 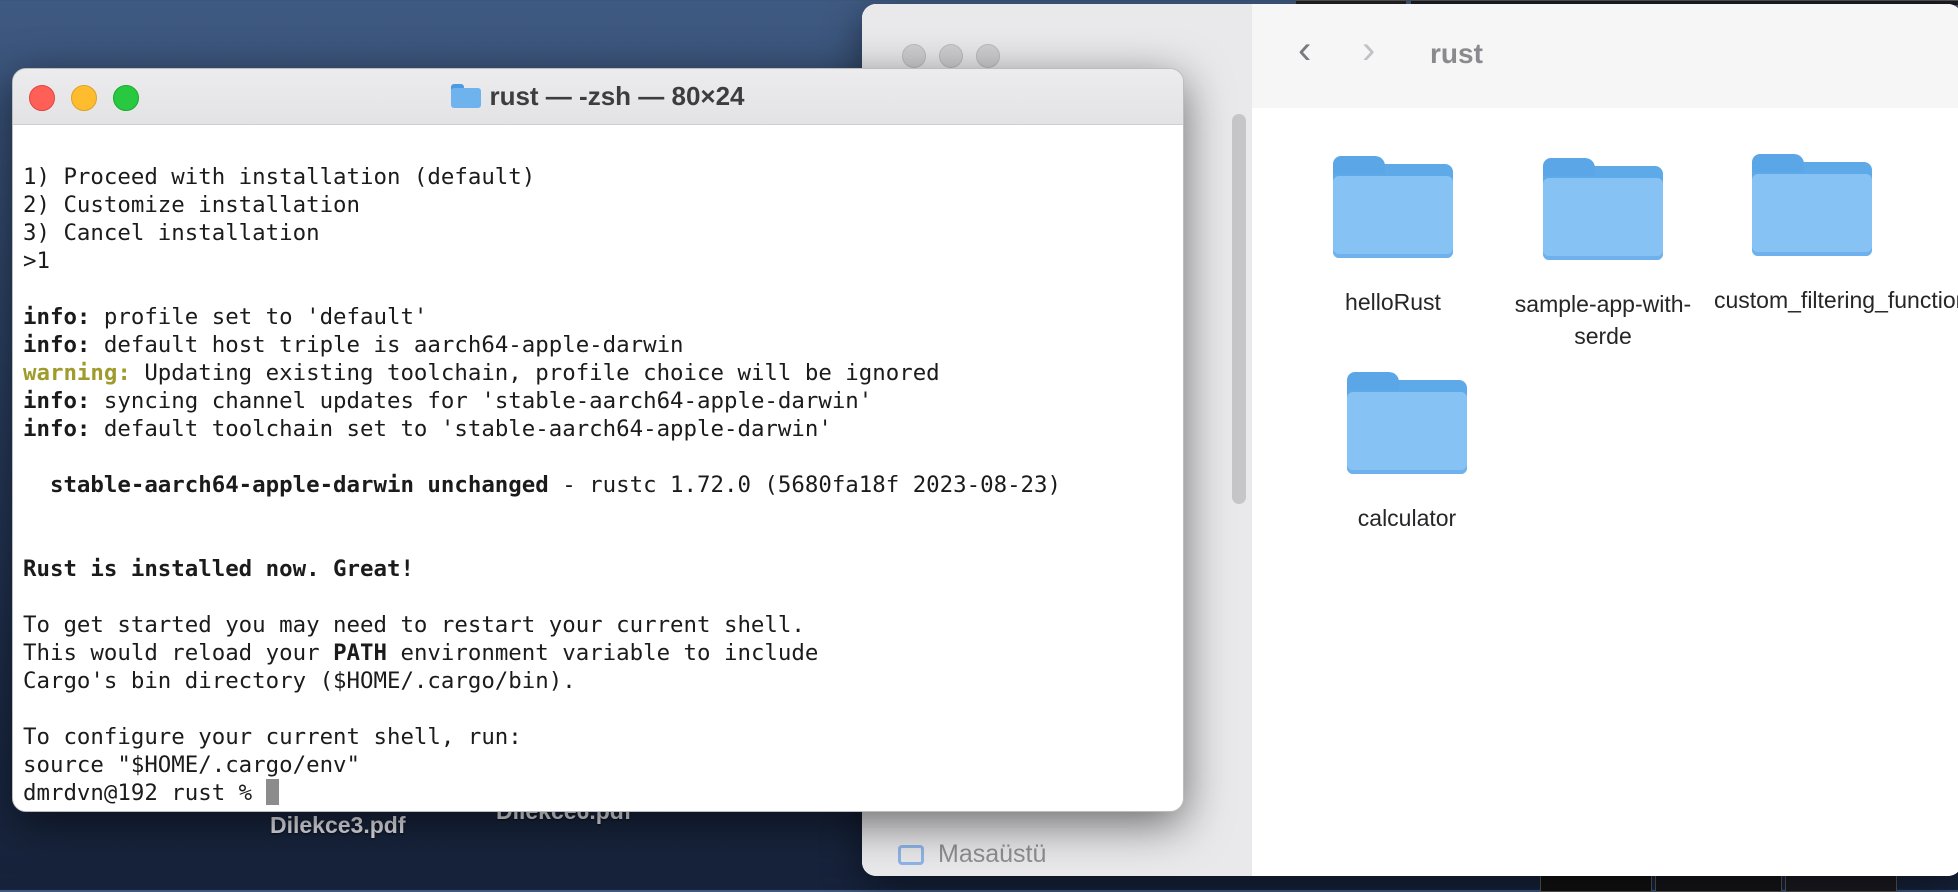 What do you see at coordinates (338, 825) in the screenshot?
I see `desktop-file-label: Dilekce3.pdf` at bounding box center [338, 825].